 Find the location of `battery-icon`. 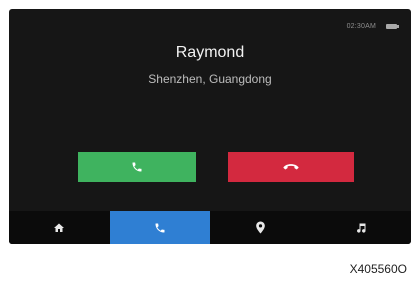

battery-icon is located at coordinates (392, 26).